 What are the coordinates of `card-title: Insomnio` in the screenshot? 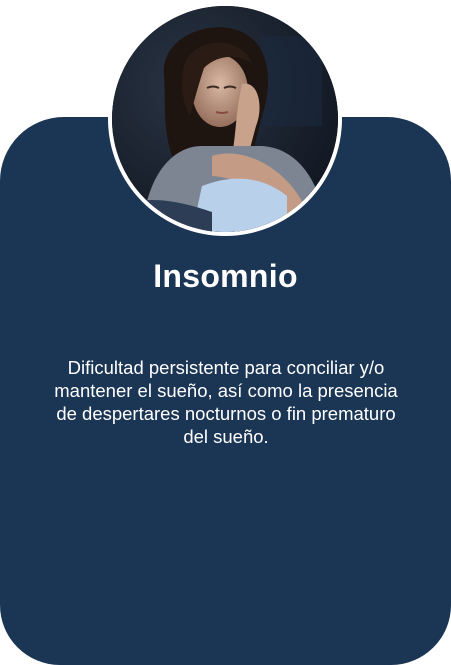 It's located at (225, 276).